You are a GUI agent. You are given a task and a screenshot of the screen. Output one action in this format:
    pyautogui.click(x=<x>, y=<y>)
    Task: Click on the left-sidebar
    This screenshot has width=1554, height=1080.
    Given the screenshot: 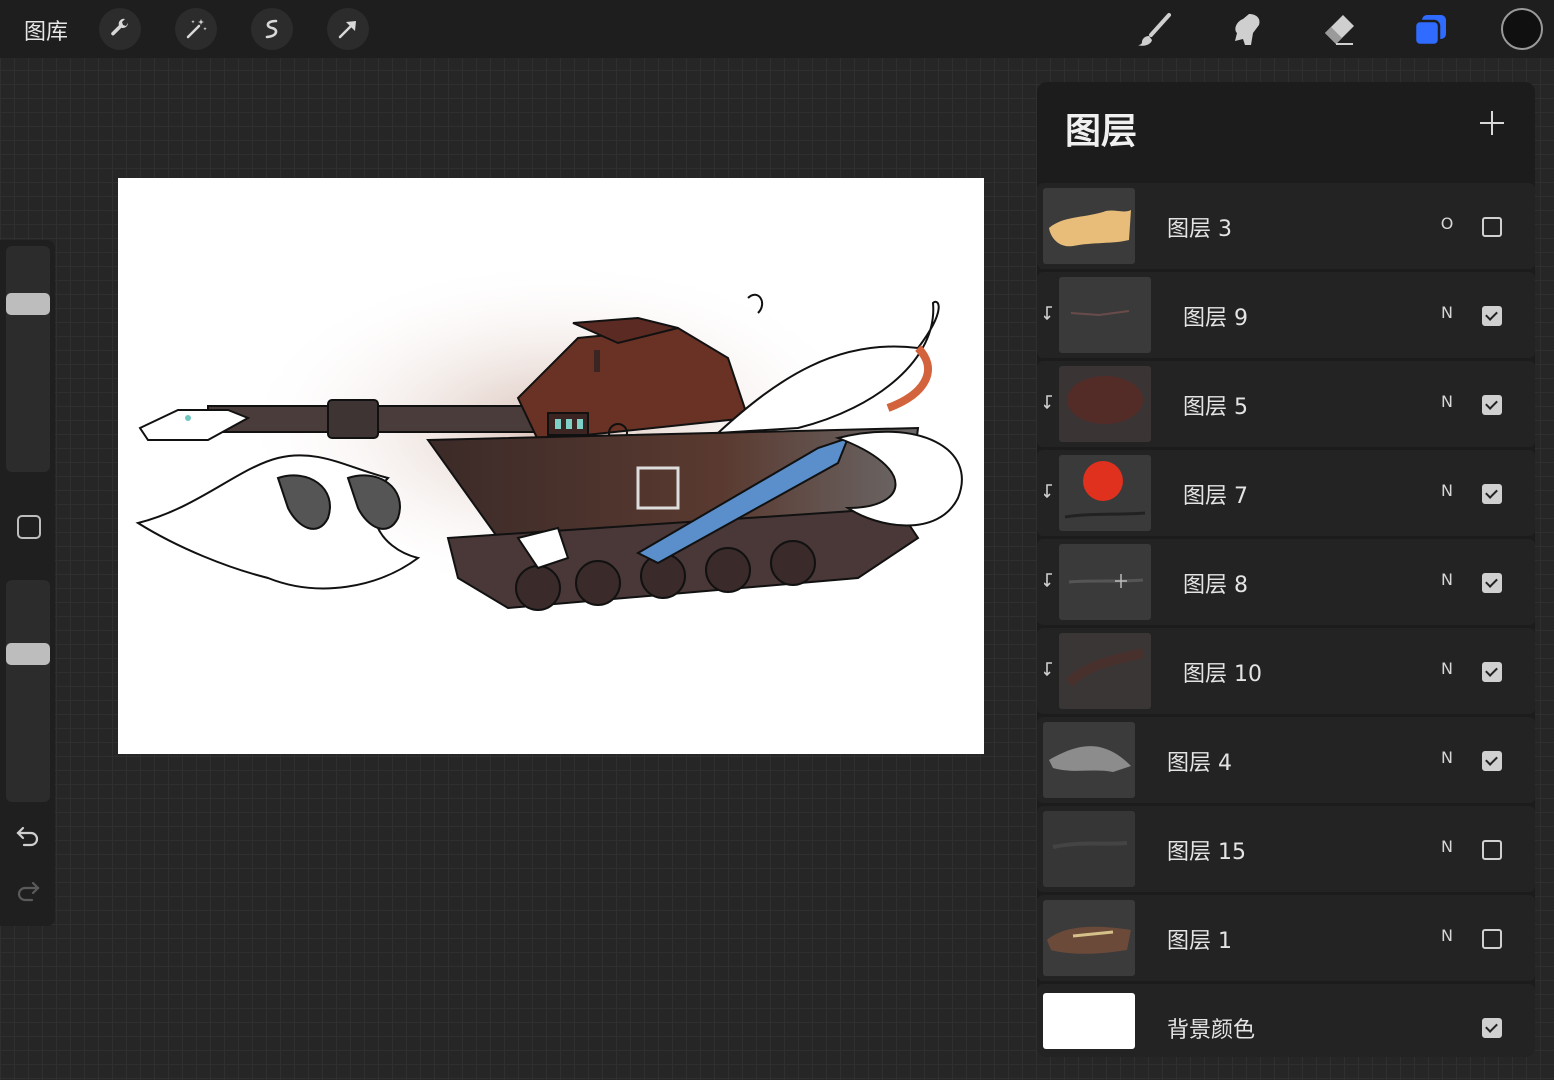 What is the action you would take?
    pyautogui.click(x=27, y=583)
    